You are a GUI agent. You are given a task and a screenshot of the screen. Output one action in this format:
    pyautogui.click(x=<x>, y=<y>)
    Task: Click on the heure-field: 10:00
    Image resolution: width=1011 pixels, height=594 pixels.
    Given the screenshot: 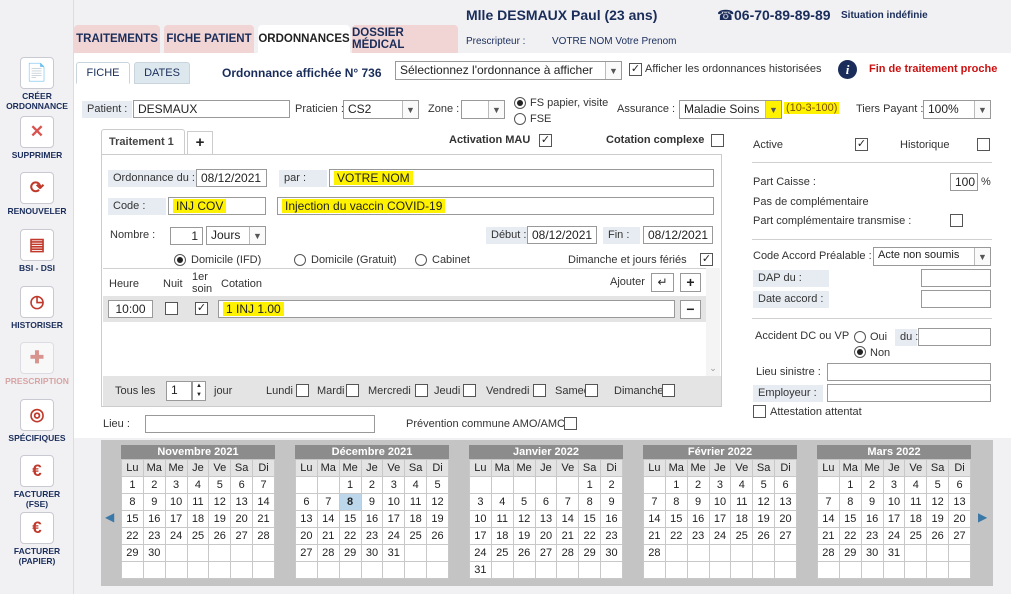 What is the action you would take?
    pyautogui.click(x=130, y=309)
    